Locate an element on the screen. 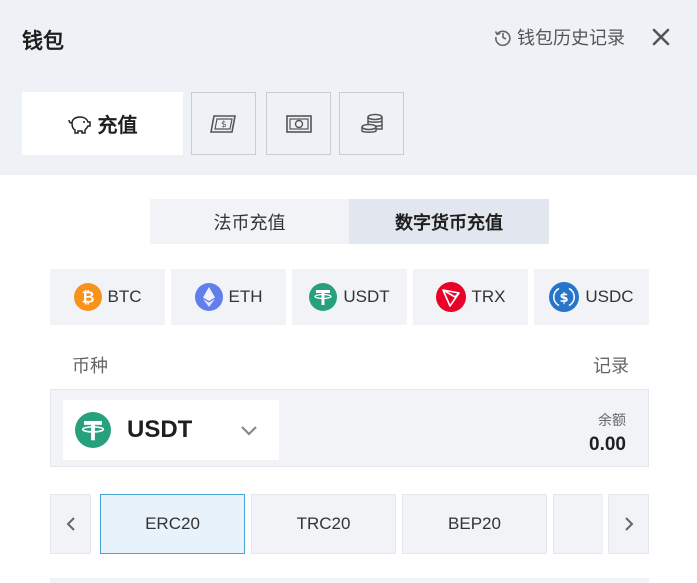 This screenshot has height=583, width=697. network-trc20: TRC20 is located at coordinates (323, 524).